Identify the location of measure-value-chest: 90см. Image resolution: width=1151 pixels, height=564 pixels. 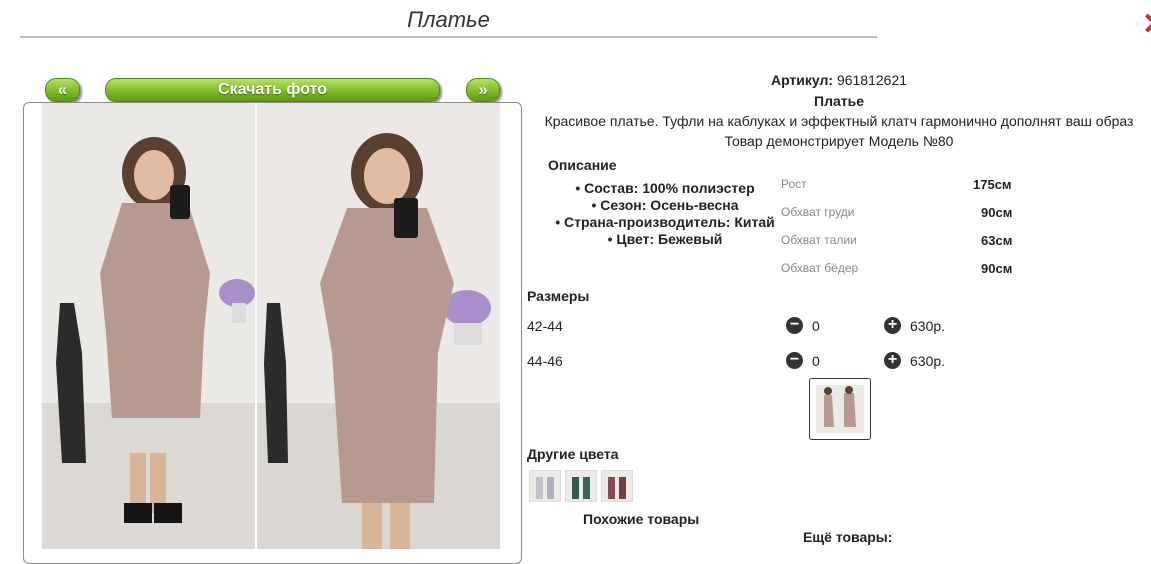
(997, 212).